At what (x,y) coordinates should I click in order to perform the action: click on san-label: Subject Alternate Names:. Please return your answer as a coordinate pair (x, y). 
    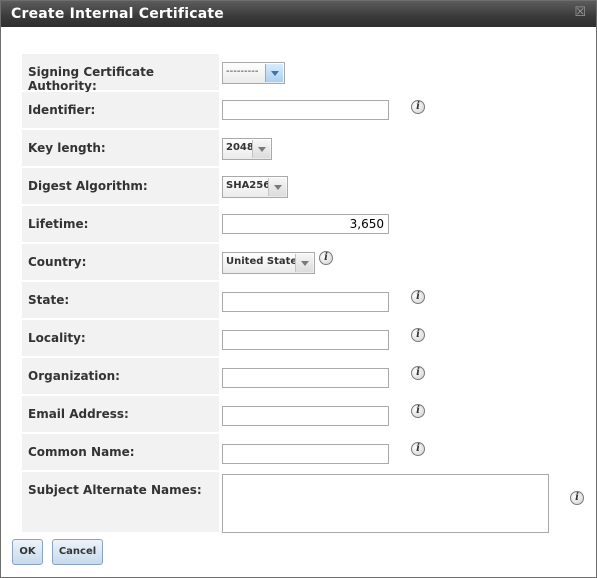
    Looking at the image, I should click on (115, 490).